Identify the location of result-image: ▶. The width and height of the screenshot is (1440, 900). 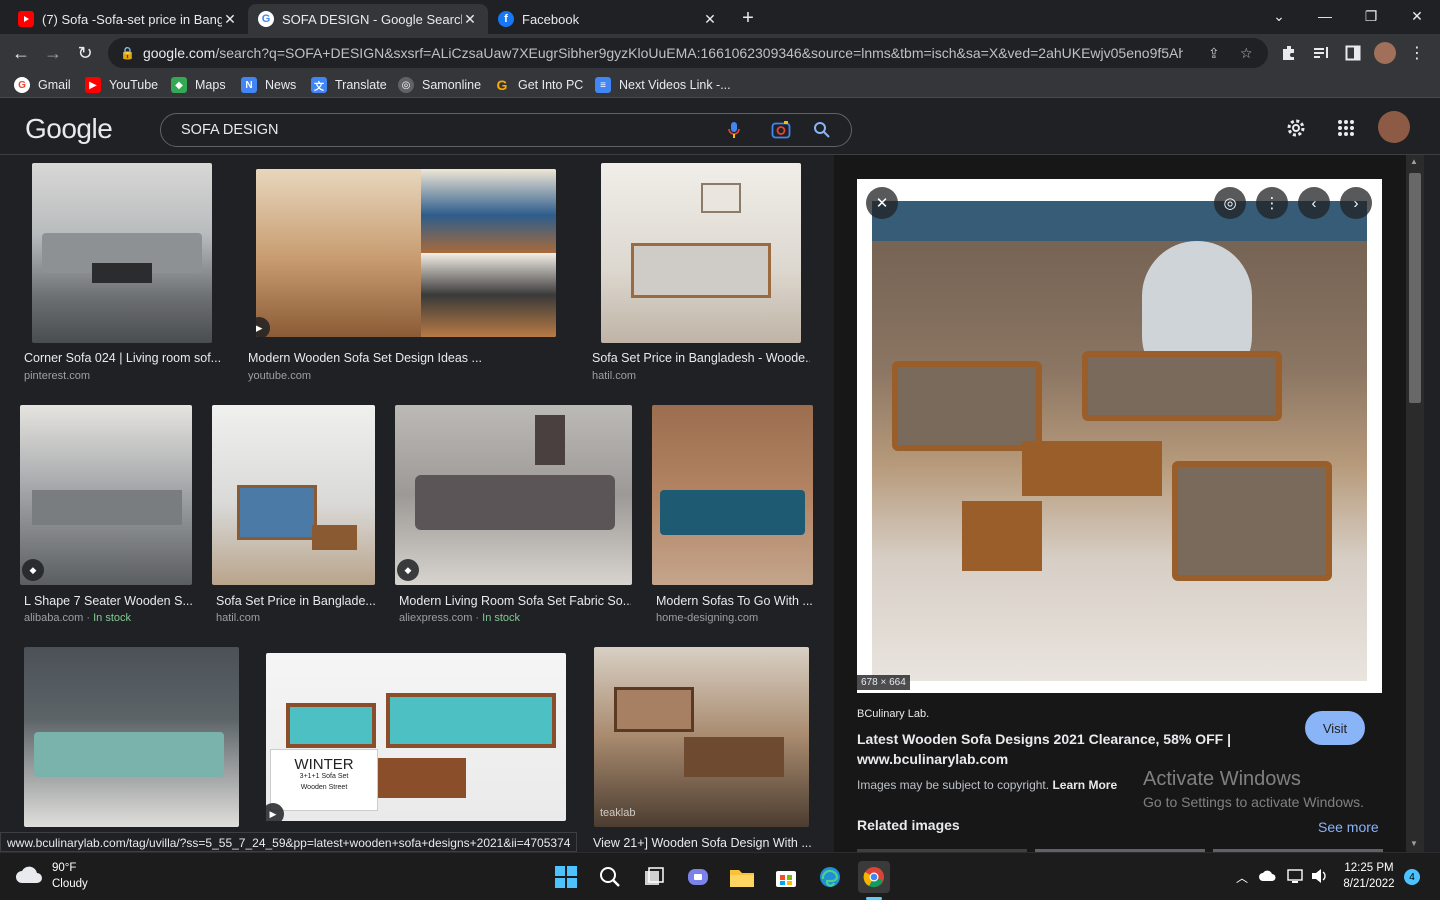
(406, 253).